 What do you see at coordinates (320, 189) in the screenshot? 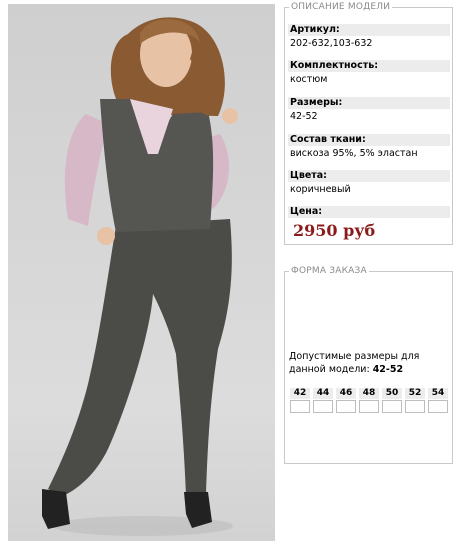
I see `colors-value: коричневый` at bounding box center [320, 189].